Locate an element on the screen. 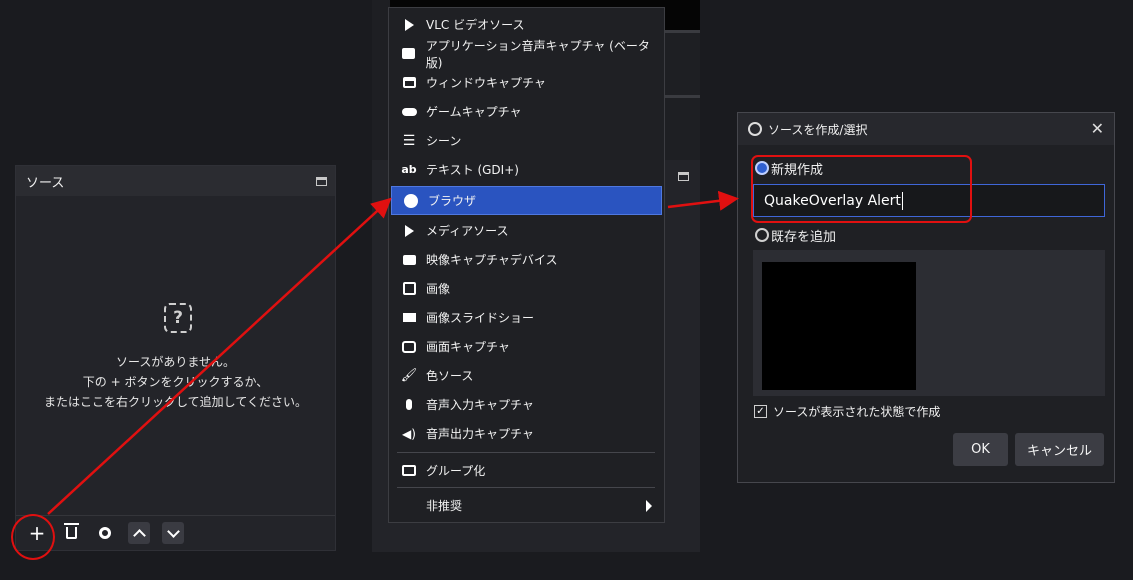 This screenshot has height=580, width=1133. annotation-arrow is located at coordinates (703, 200).